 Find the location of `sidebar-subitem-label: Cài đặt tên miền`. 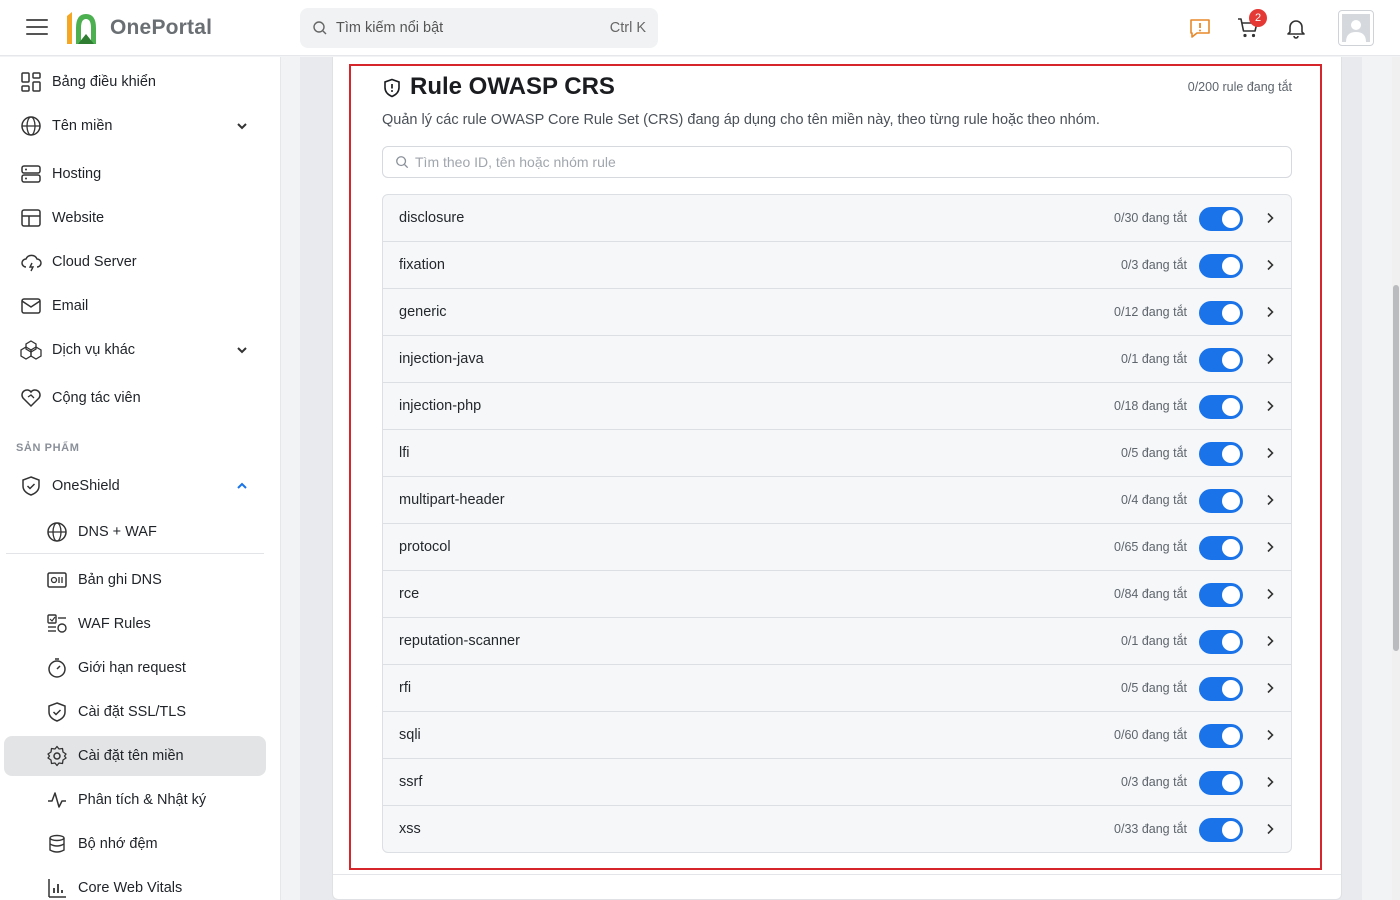

sidebar-subitem-label: Cài đặt tên miền is located at coordinates (131, 756).